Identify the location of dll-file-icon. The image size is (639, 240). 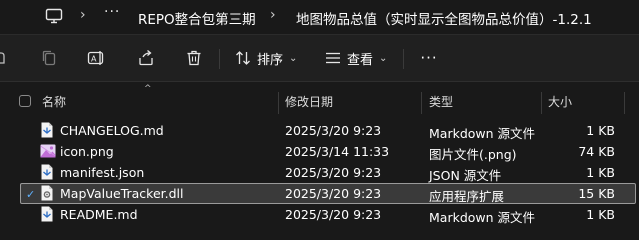
(47, 193).